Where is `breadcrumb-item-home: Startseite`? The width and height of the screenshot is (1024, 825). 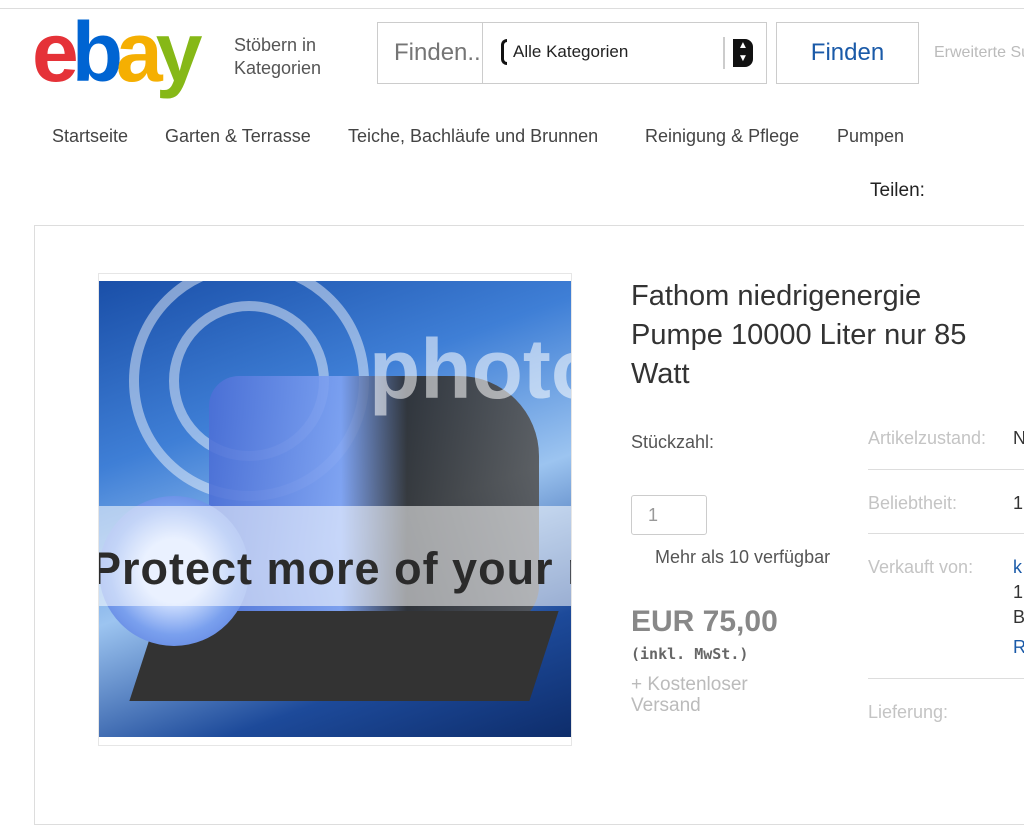
breadcrumb-item-home: Startseite is located at coordinates (90, 136).